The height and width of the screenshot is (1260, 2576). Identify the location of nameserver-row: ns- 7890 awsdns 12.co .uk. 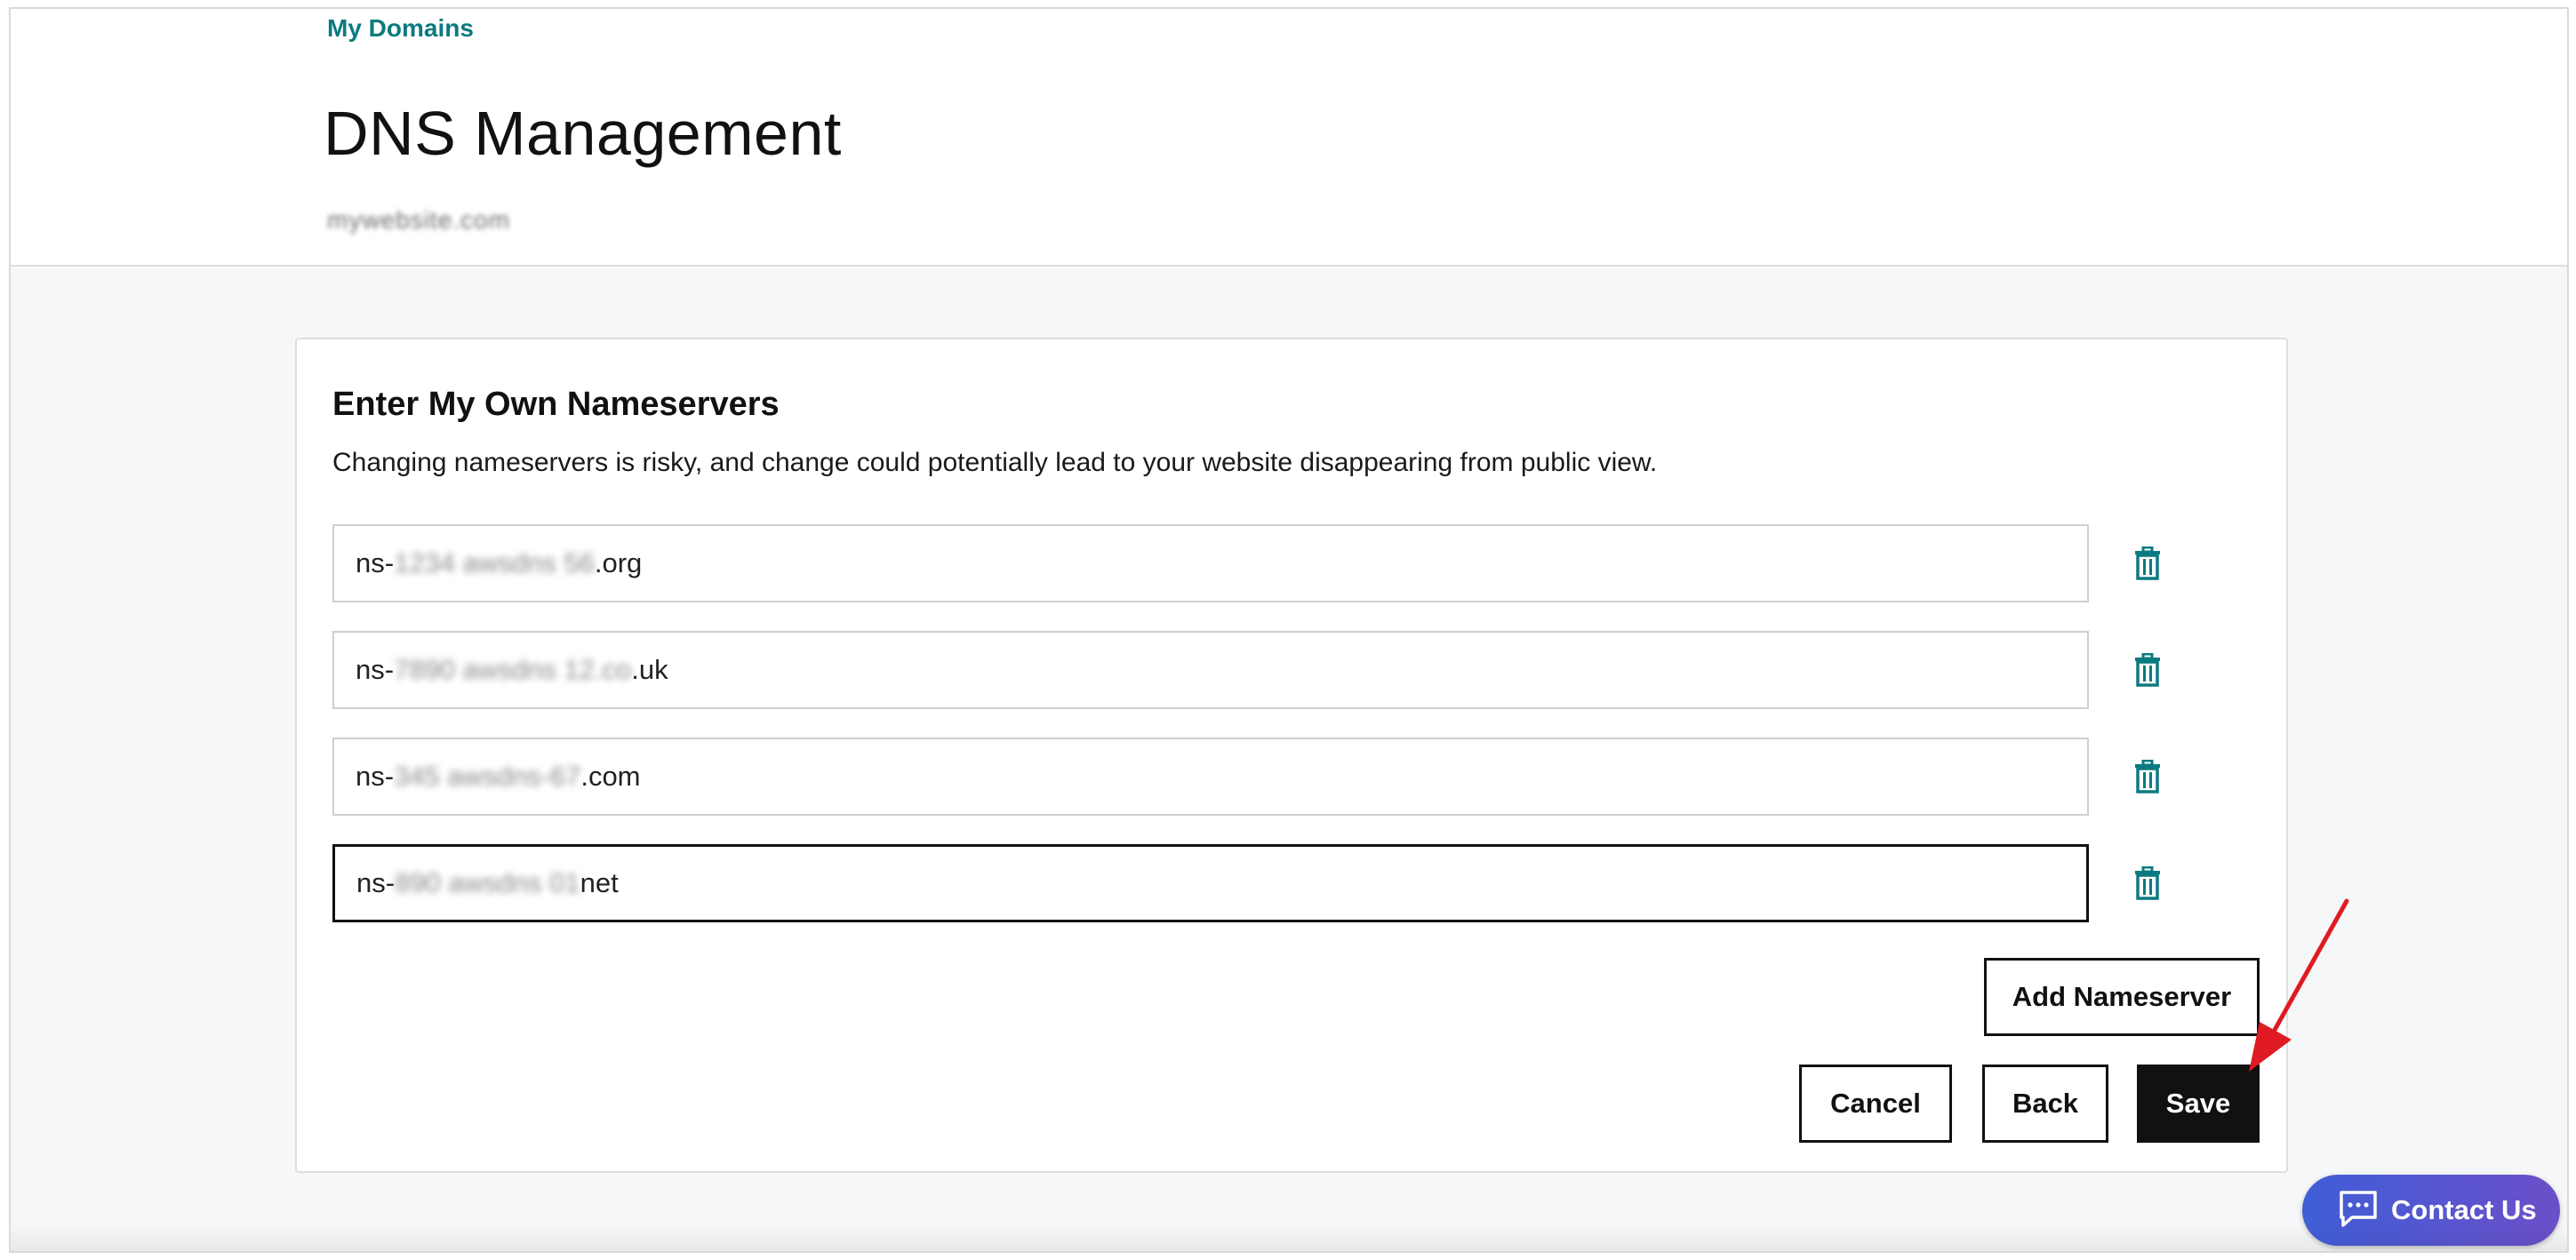
(1265, 671).